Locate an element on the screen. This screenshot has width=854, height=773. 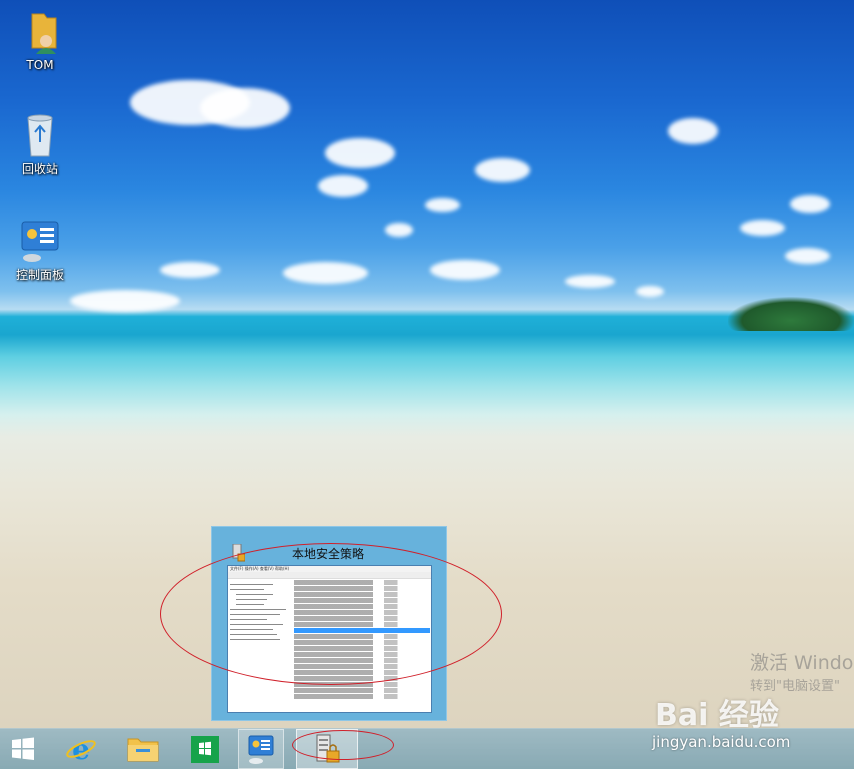
desktop-icon-recycle-bin: 回收站 is located at coordinates (40, 143).